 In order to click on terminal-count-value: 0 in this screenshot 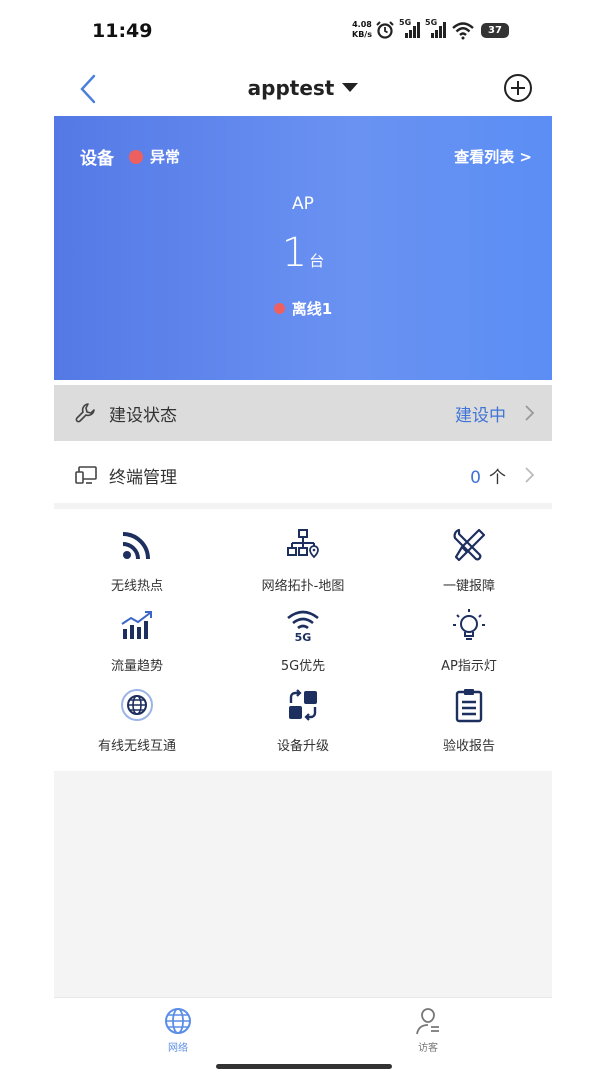, I will do `click(475, 477)`.